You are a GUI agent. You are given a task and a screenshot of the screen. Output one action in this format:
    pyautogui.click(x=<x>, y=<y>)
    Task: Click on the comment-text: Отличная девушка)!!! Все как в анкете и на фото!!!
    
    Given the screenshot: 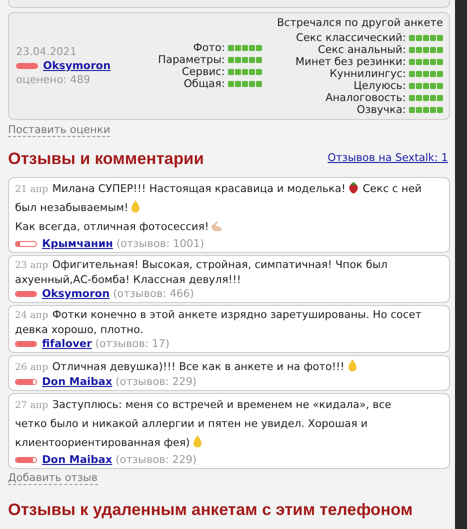 What is the action you would take?
    pyautogui.click(x=198, y=366)
    